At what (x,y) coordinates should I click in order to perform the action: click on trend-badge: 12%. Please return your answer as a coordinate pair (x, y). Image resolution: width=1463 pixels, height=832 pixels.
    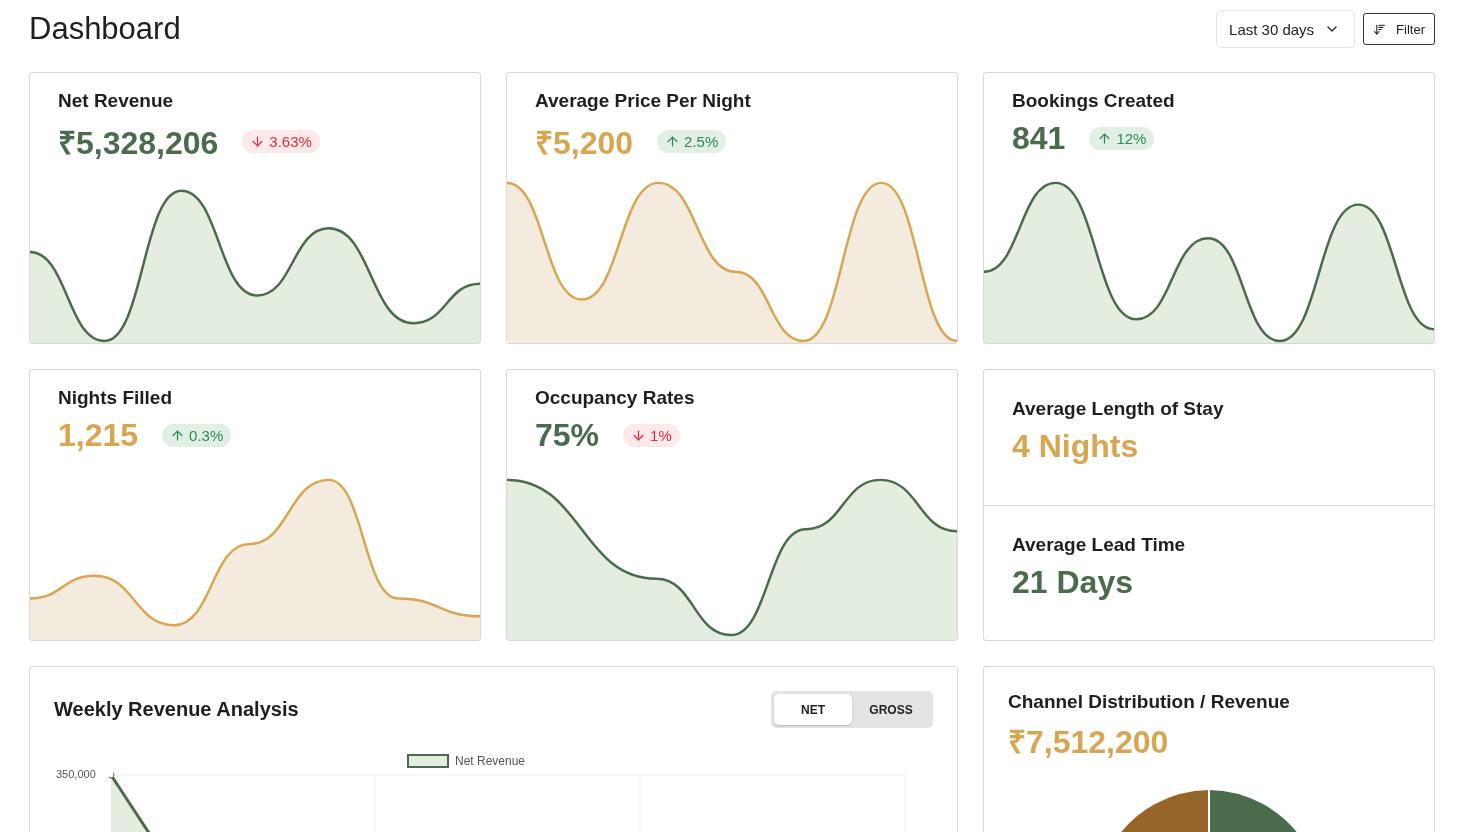
    Looking at the image, I should click on (1122, 138).